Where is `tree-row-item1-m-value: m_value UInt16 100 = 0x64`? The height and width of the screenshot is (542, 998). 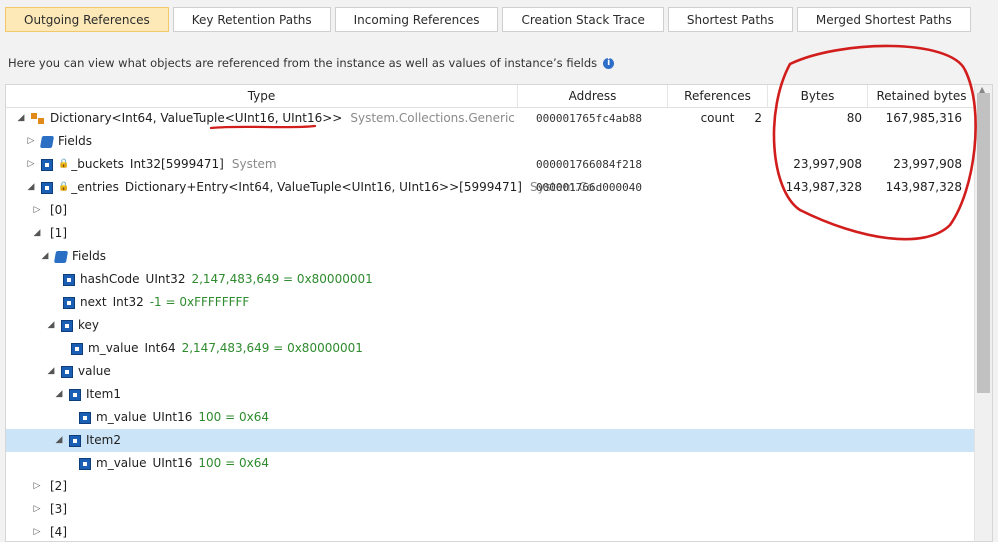
tree-row-item1-m-value: m_value UInt16 100 = 0x64 is located at coordinates (491, 417).